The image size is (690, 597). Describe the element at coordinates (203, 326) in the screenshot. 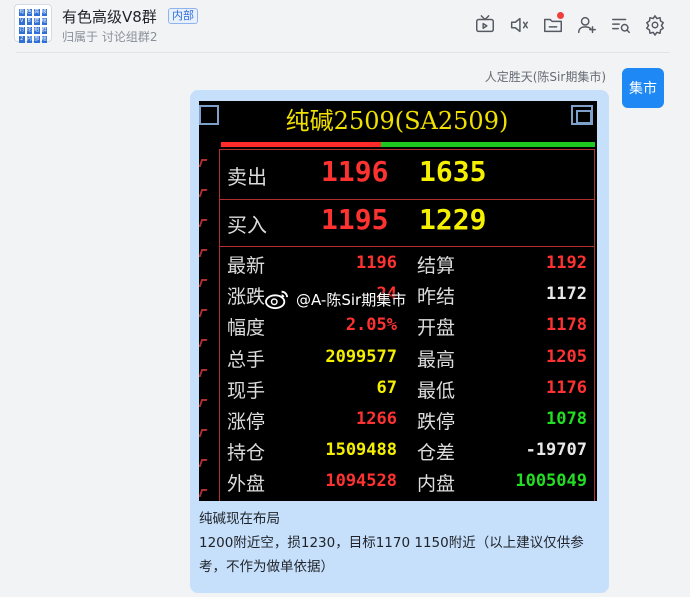

I see `left-edge-marks` at that location.